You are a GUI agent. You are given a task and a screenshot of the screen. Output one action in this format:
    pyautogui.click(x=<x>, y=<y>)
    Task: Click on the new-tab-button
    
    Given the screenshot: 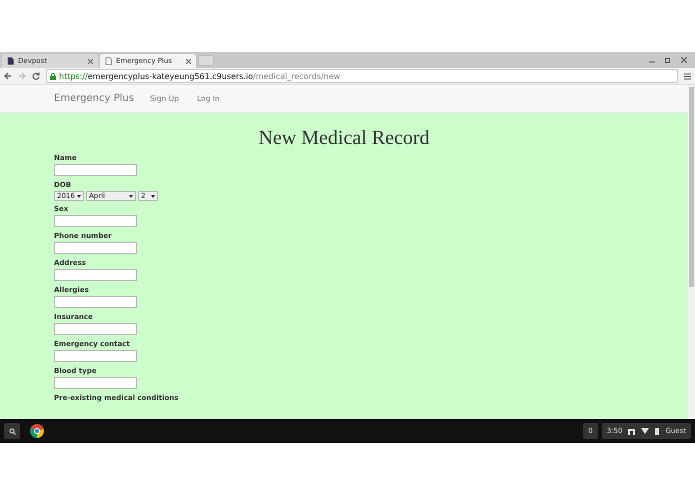 What is the action you would take?
    pyautogui.click(x=206, y=60)
    